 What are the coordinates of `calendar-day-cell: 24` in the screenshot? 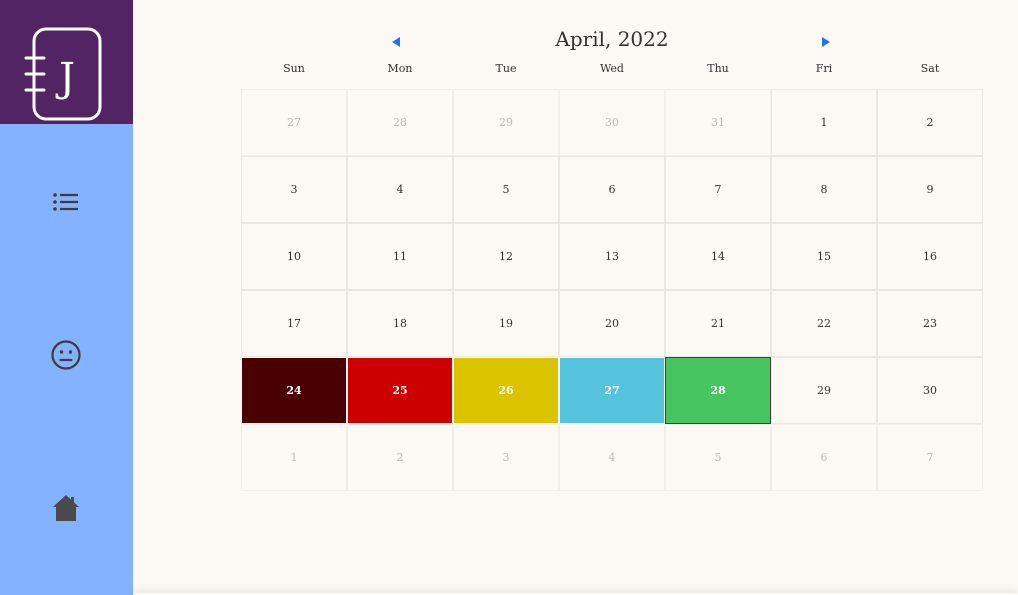 It's located at (294, 390).